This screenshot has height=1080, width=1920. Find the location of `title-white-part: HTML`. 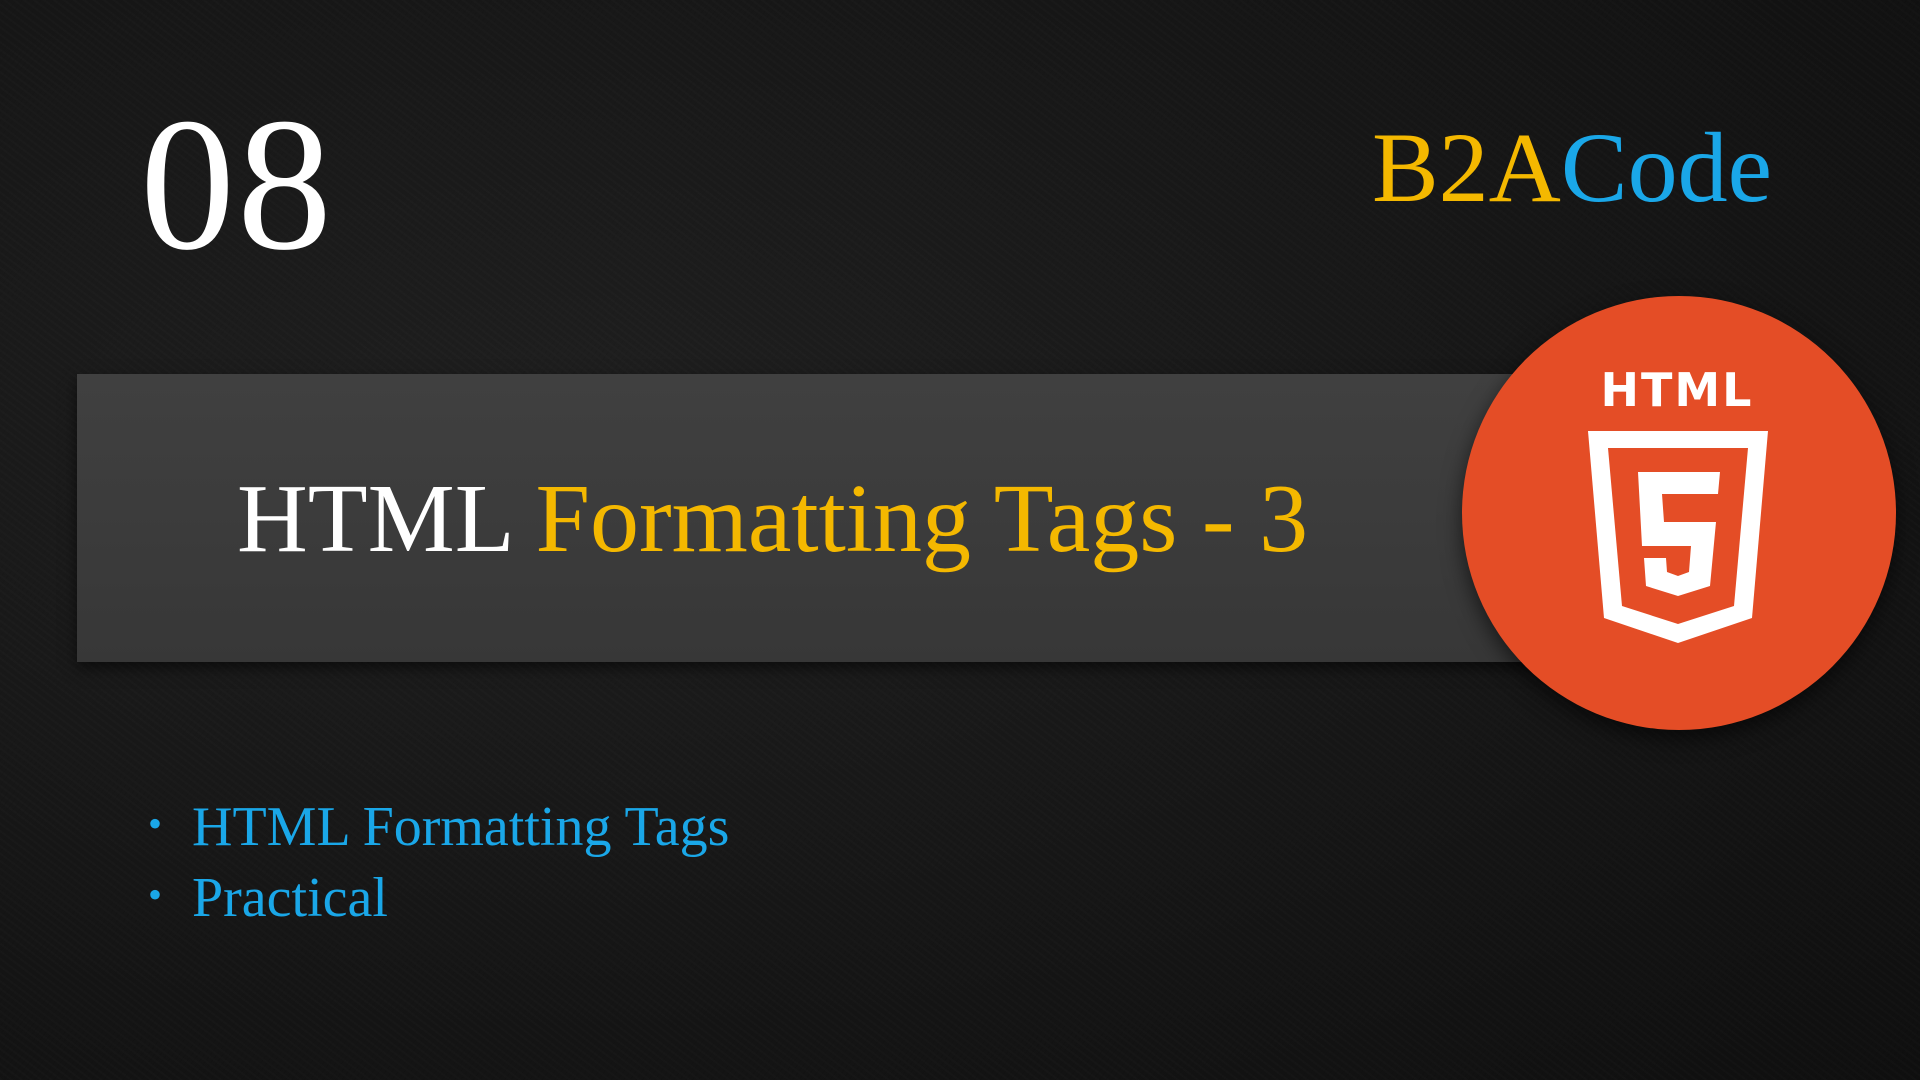

title-white-part: HTML is located at coordinates (374, 519).